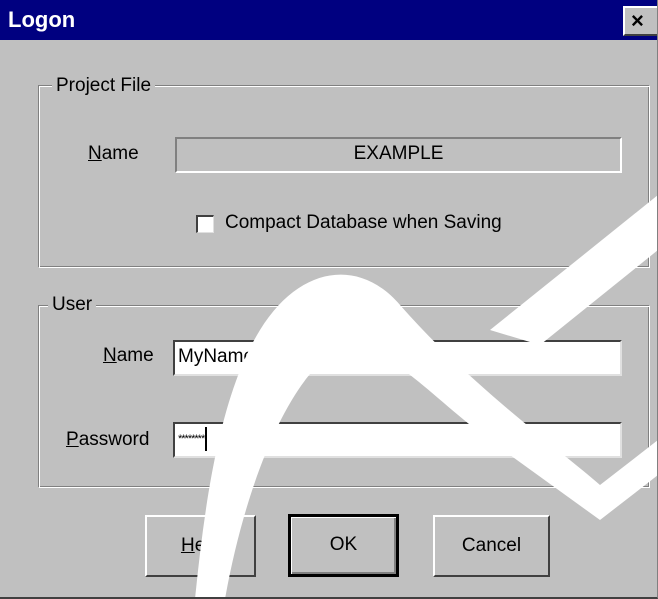 This screenshot has width=658, height=599. What do you see at coordinates (398, 155) in the screenshot?
I see `project-name-field: EXAMPLE` at bounding box center [398, 155].